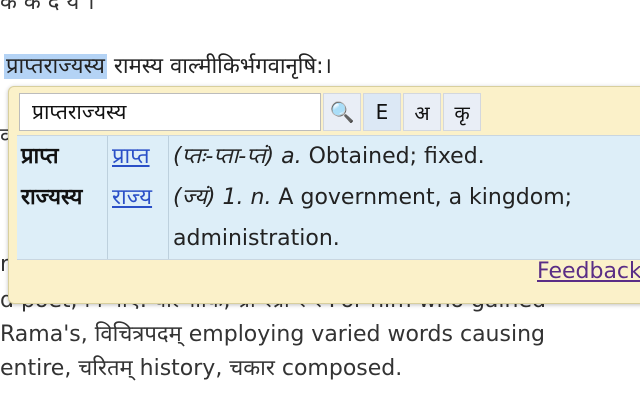 The width and height of the screenshot is (640, 400). I want to click on popup-toolbar: 🔍 E अ कृ, so click(250, 112).